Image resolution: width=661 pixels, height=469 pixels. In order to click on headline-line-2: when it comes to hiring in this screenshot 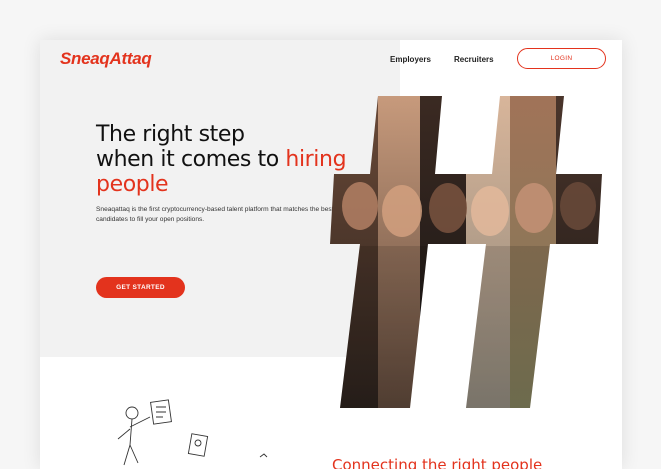, I will do `click(221, 159)`.